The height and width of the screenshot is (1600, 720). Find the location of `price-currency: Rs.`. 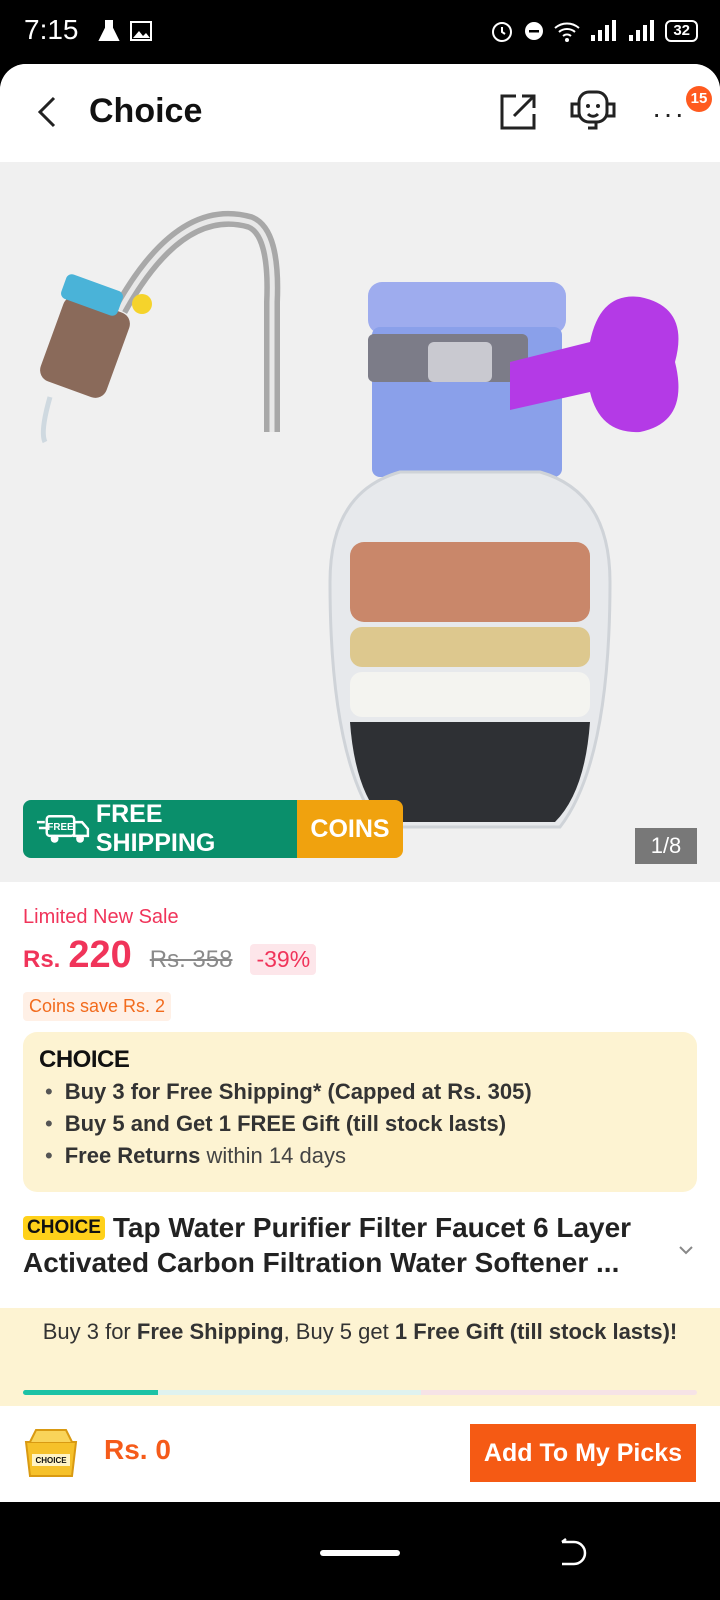

price-currency: Rs. is located at coordinates (42, 959).